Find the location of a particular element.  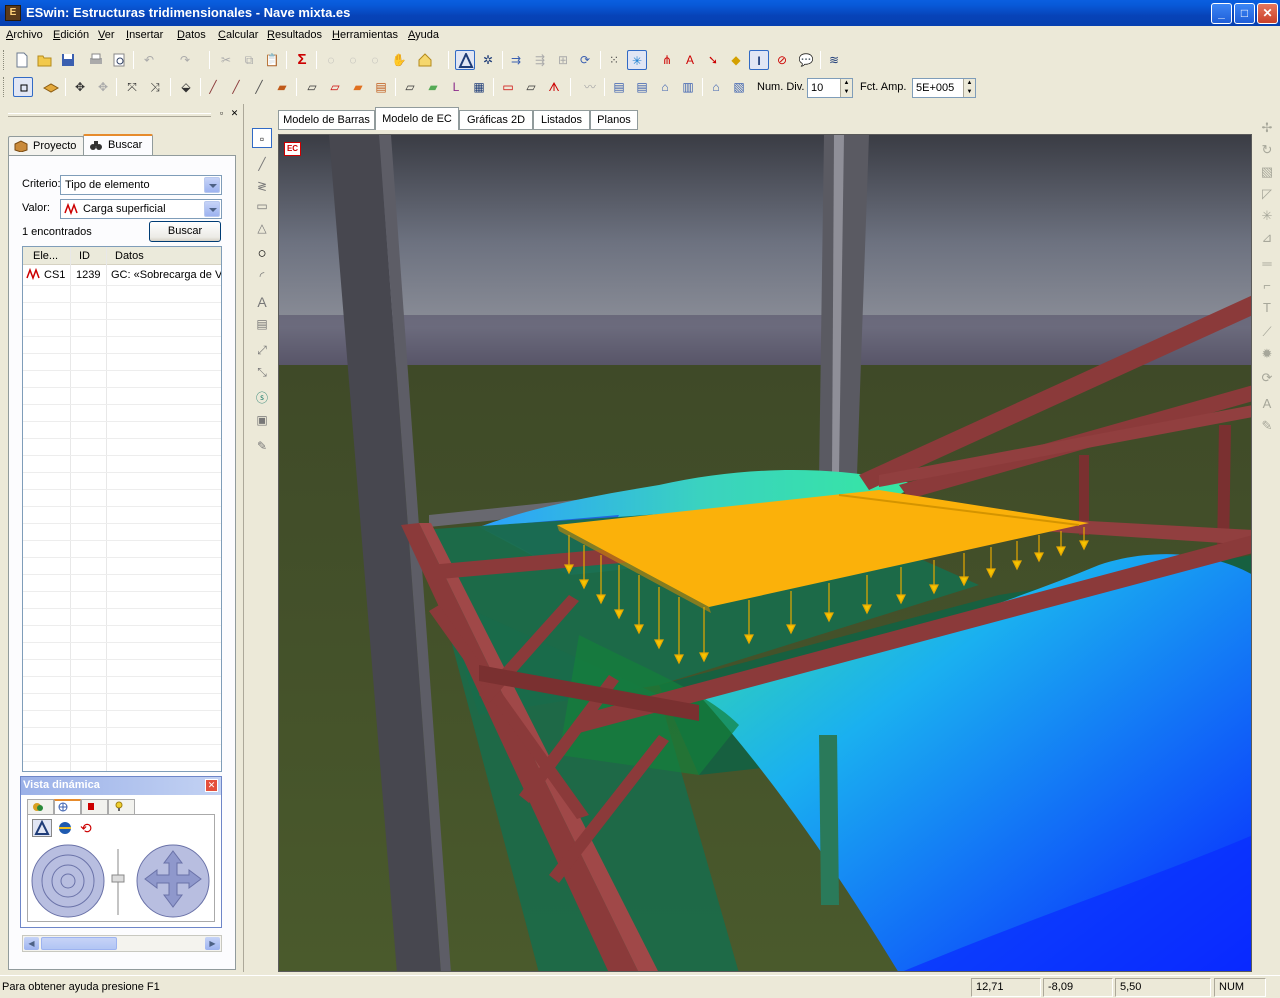

fct-amp-spinner: 5E+005 ▲ ▼ is located at coordinates (944, 88).